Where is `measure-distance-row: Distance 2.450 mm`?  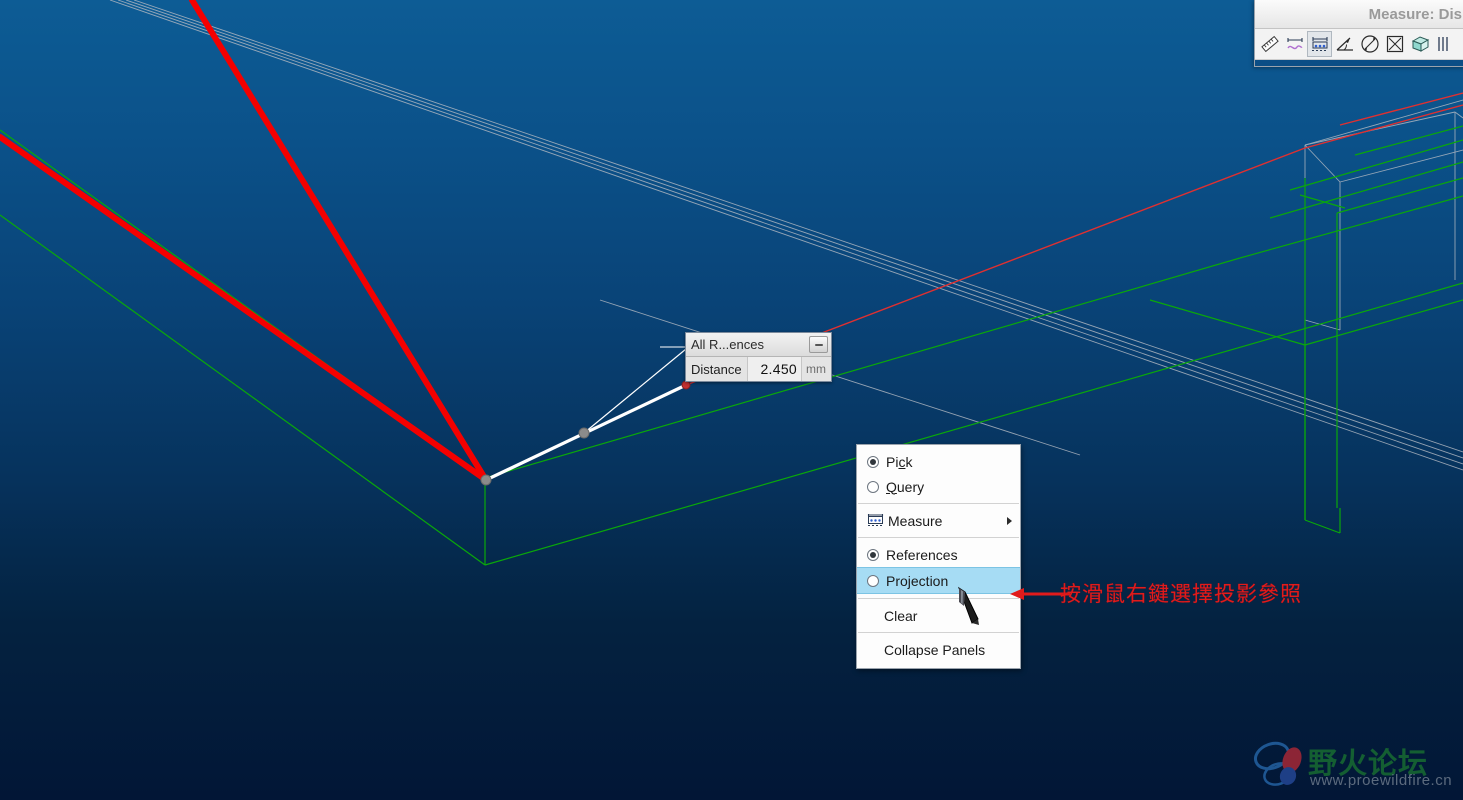 measure-distance-row: Distance 2.450 mm is located at coordinates (758, 369).